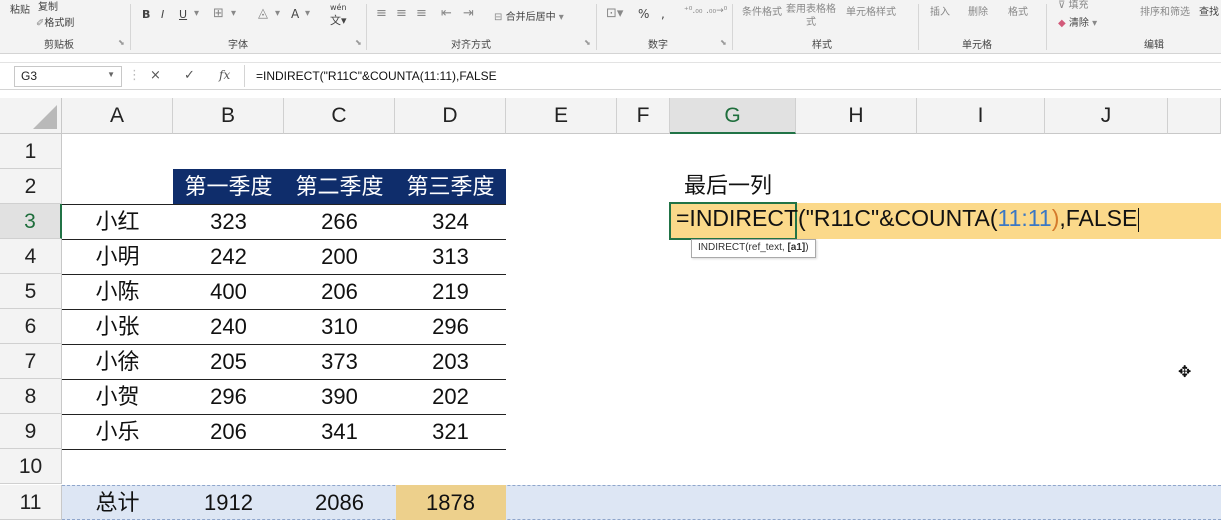 The image size is (1221, 528). I want to click on font-launcher-icon: ⬊, so click(358, 42).